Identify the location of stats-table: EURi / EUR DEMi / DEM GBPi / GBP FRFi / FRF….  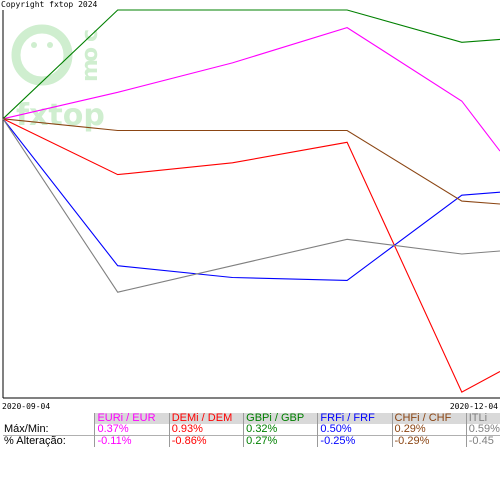
(251, 430).